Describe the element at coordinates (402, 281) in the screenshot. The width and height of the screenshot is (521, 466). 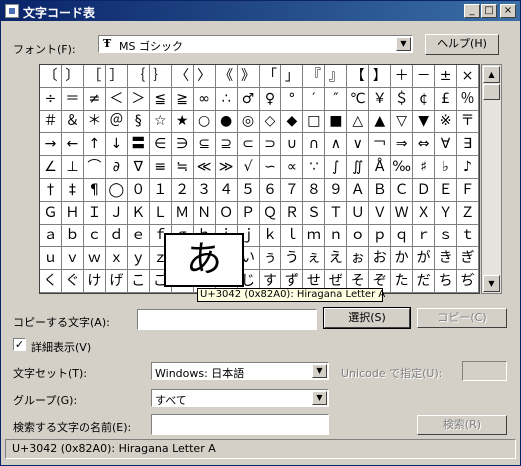
I see `character-cell: た` at that location.